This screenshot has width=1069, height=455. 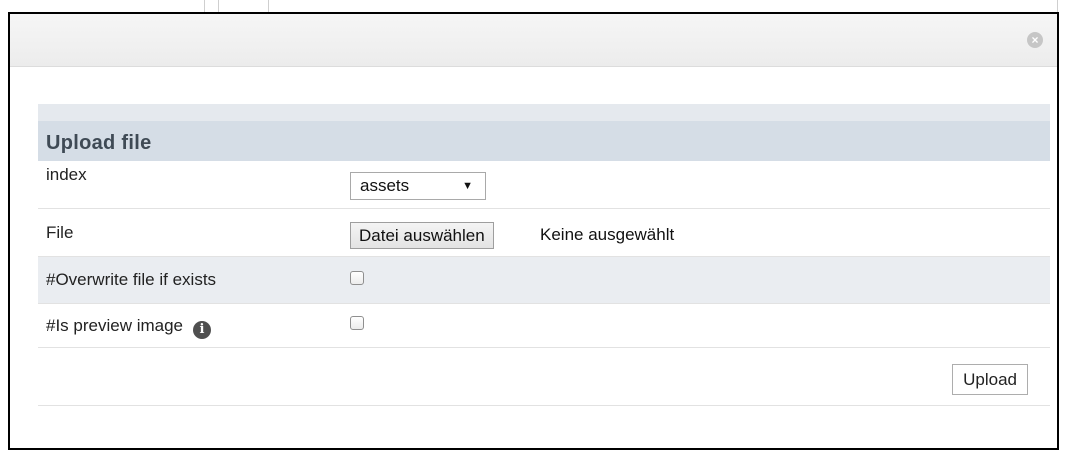 What do you see at coordinates (66, 174) in the screenshot?
I see `index-label: index` at bounding box center [66, 174].